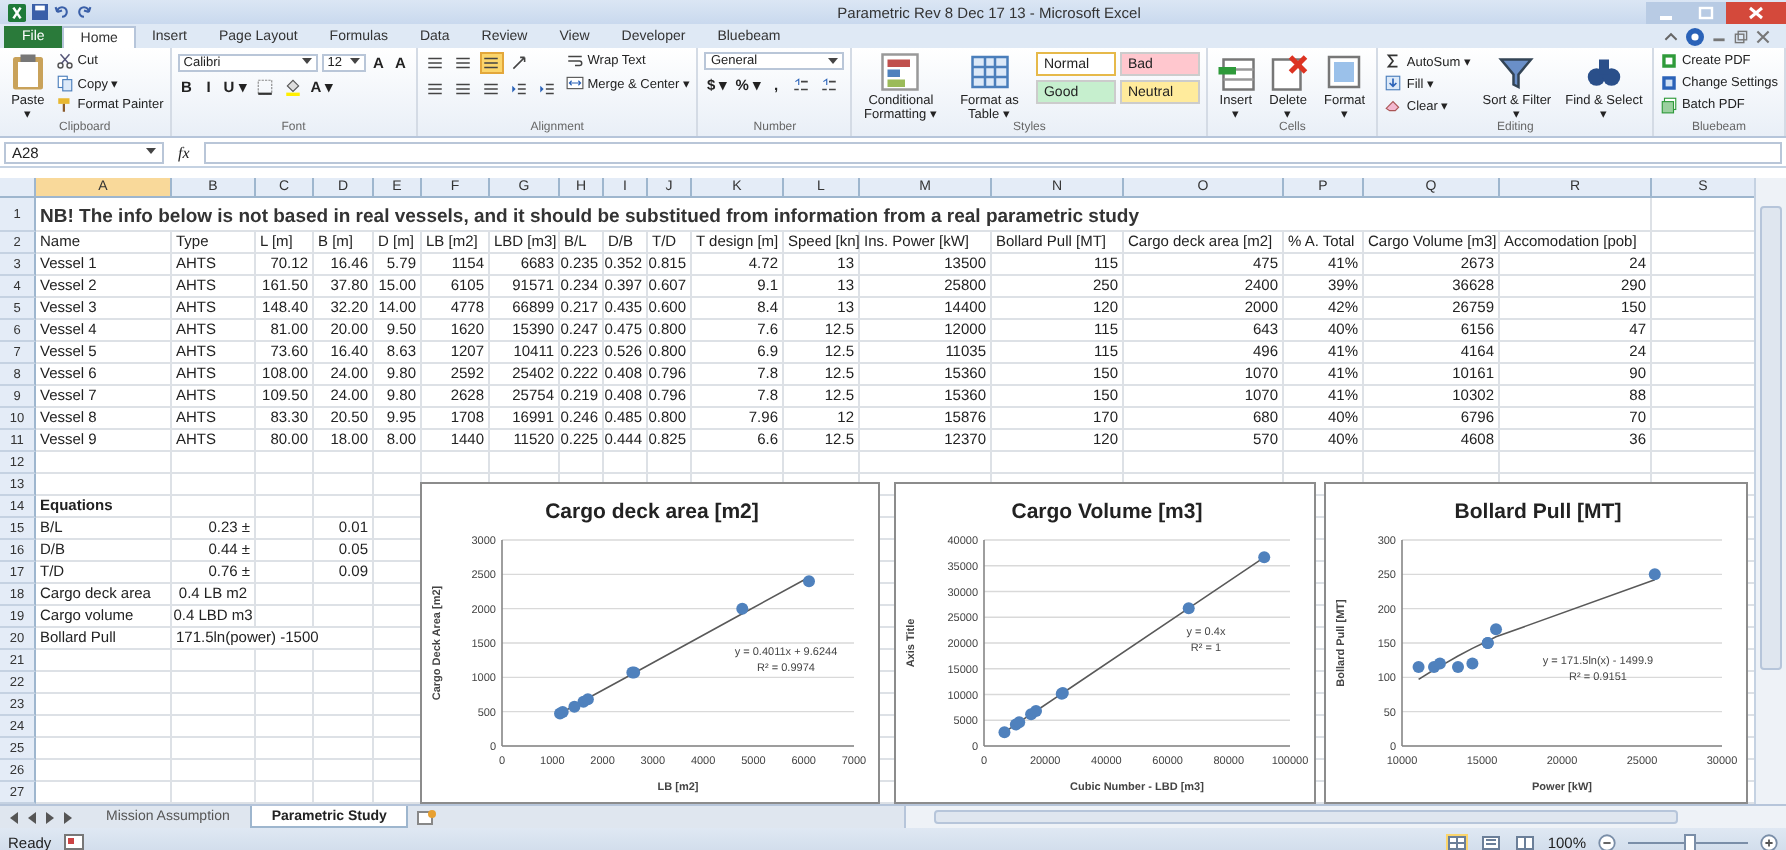 This screenshot has width=1786, height=850. Describe the element at coordinates (844, 215) in the screenshot. I see `table-cell: NB! The info below is not based in real vessels, and it should be substitued from information from a real parametric study` at that location.